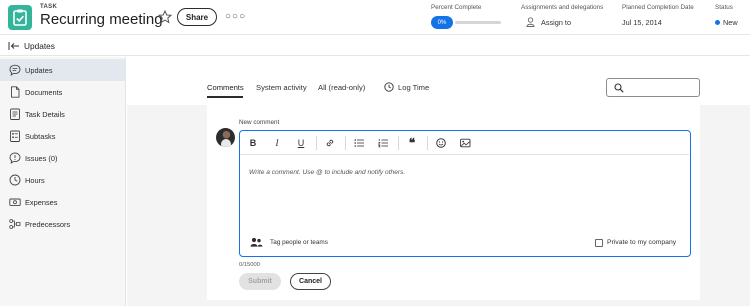 The image size is (750, 306). Describe the element at coordinates (63, 158) in the screenshot. I see `sidebar-item-issues: Issues (0)` at that location.